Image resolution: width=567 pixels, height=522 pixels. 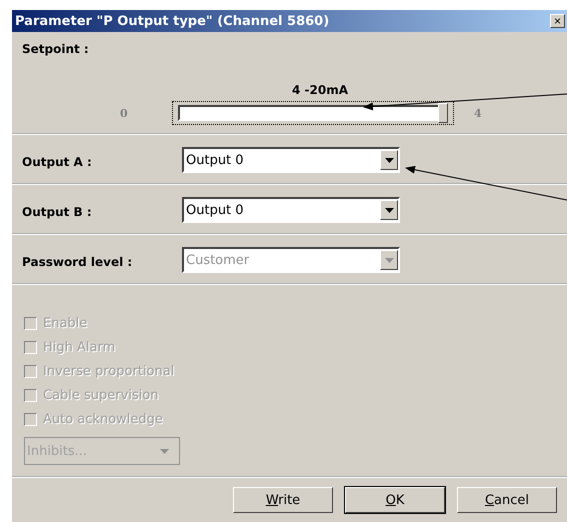 What do you see at coordinates (57, 161) in the screenshot?
I see `field-label: Output A :` at bounding box center [57, 161].